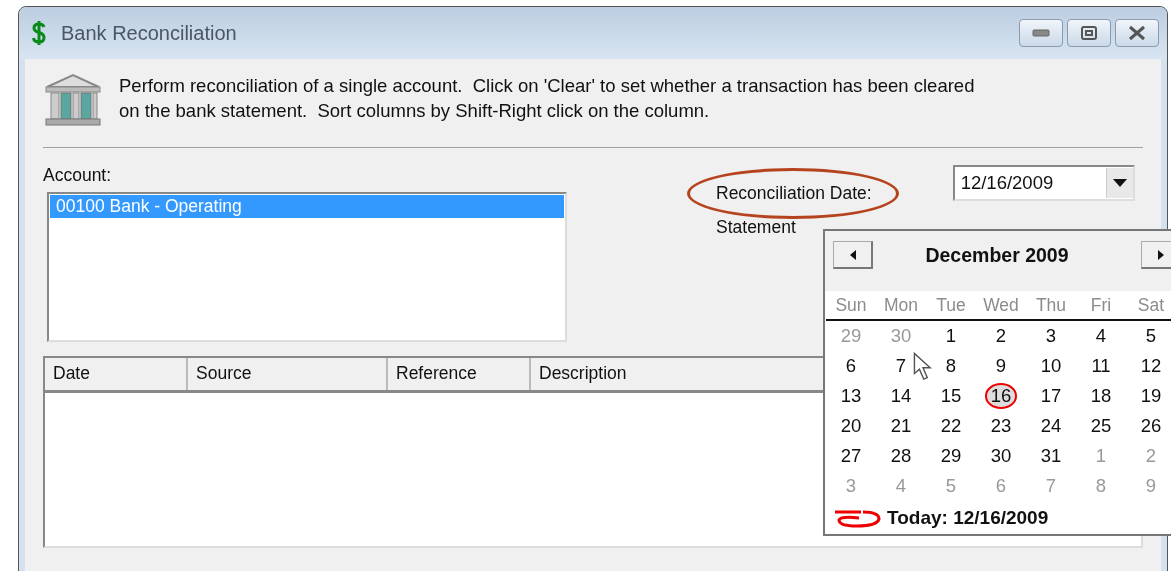 The width and height of the screenshot is (1171, 571). I want to click on maximize-button, so click(1089, 33).